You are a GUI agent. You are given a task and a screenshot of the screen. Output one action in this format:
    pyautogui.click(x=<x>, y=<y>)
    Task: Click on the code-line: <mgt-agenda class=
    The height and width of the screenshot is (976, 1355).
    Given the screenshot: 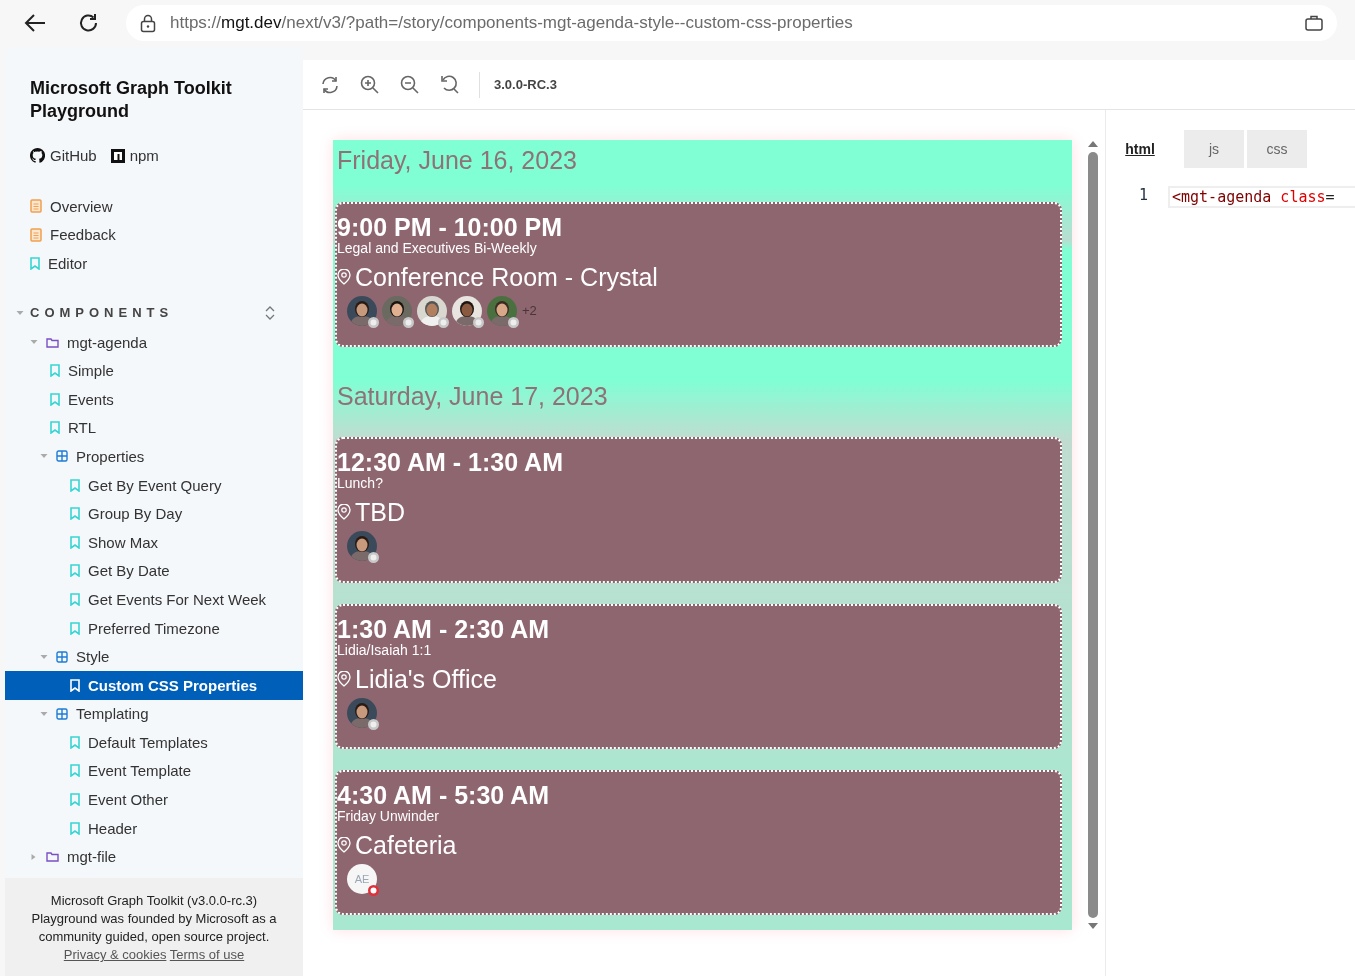 What is the action you would take?
    pyautogui.click(x=1261, y=197)
    